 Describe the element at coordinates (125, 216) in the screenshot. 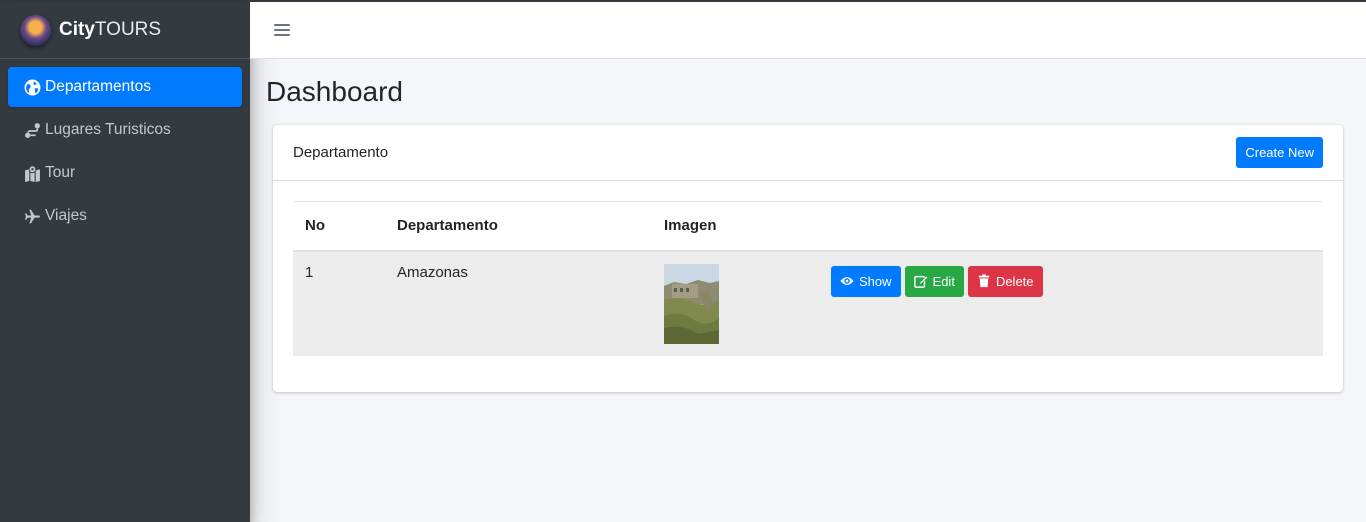

I see `sidebar-item-viajes: Viajes` at that location.